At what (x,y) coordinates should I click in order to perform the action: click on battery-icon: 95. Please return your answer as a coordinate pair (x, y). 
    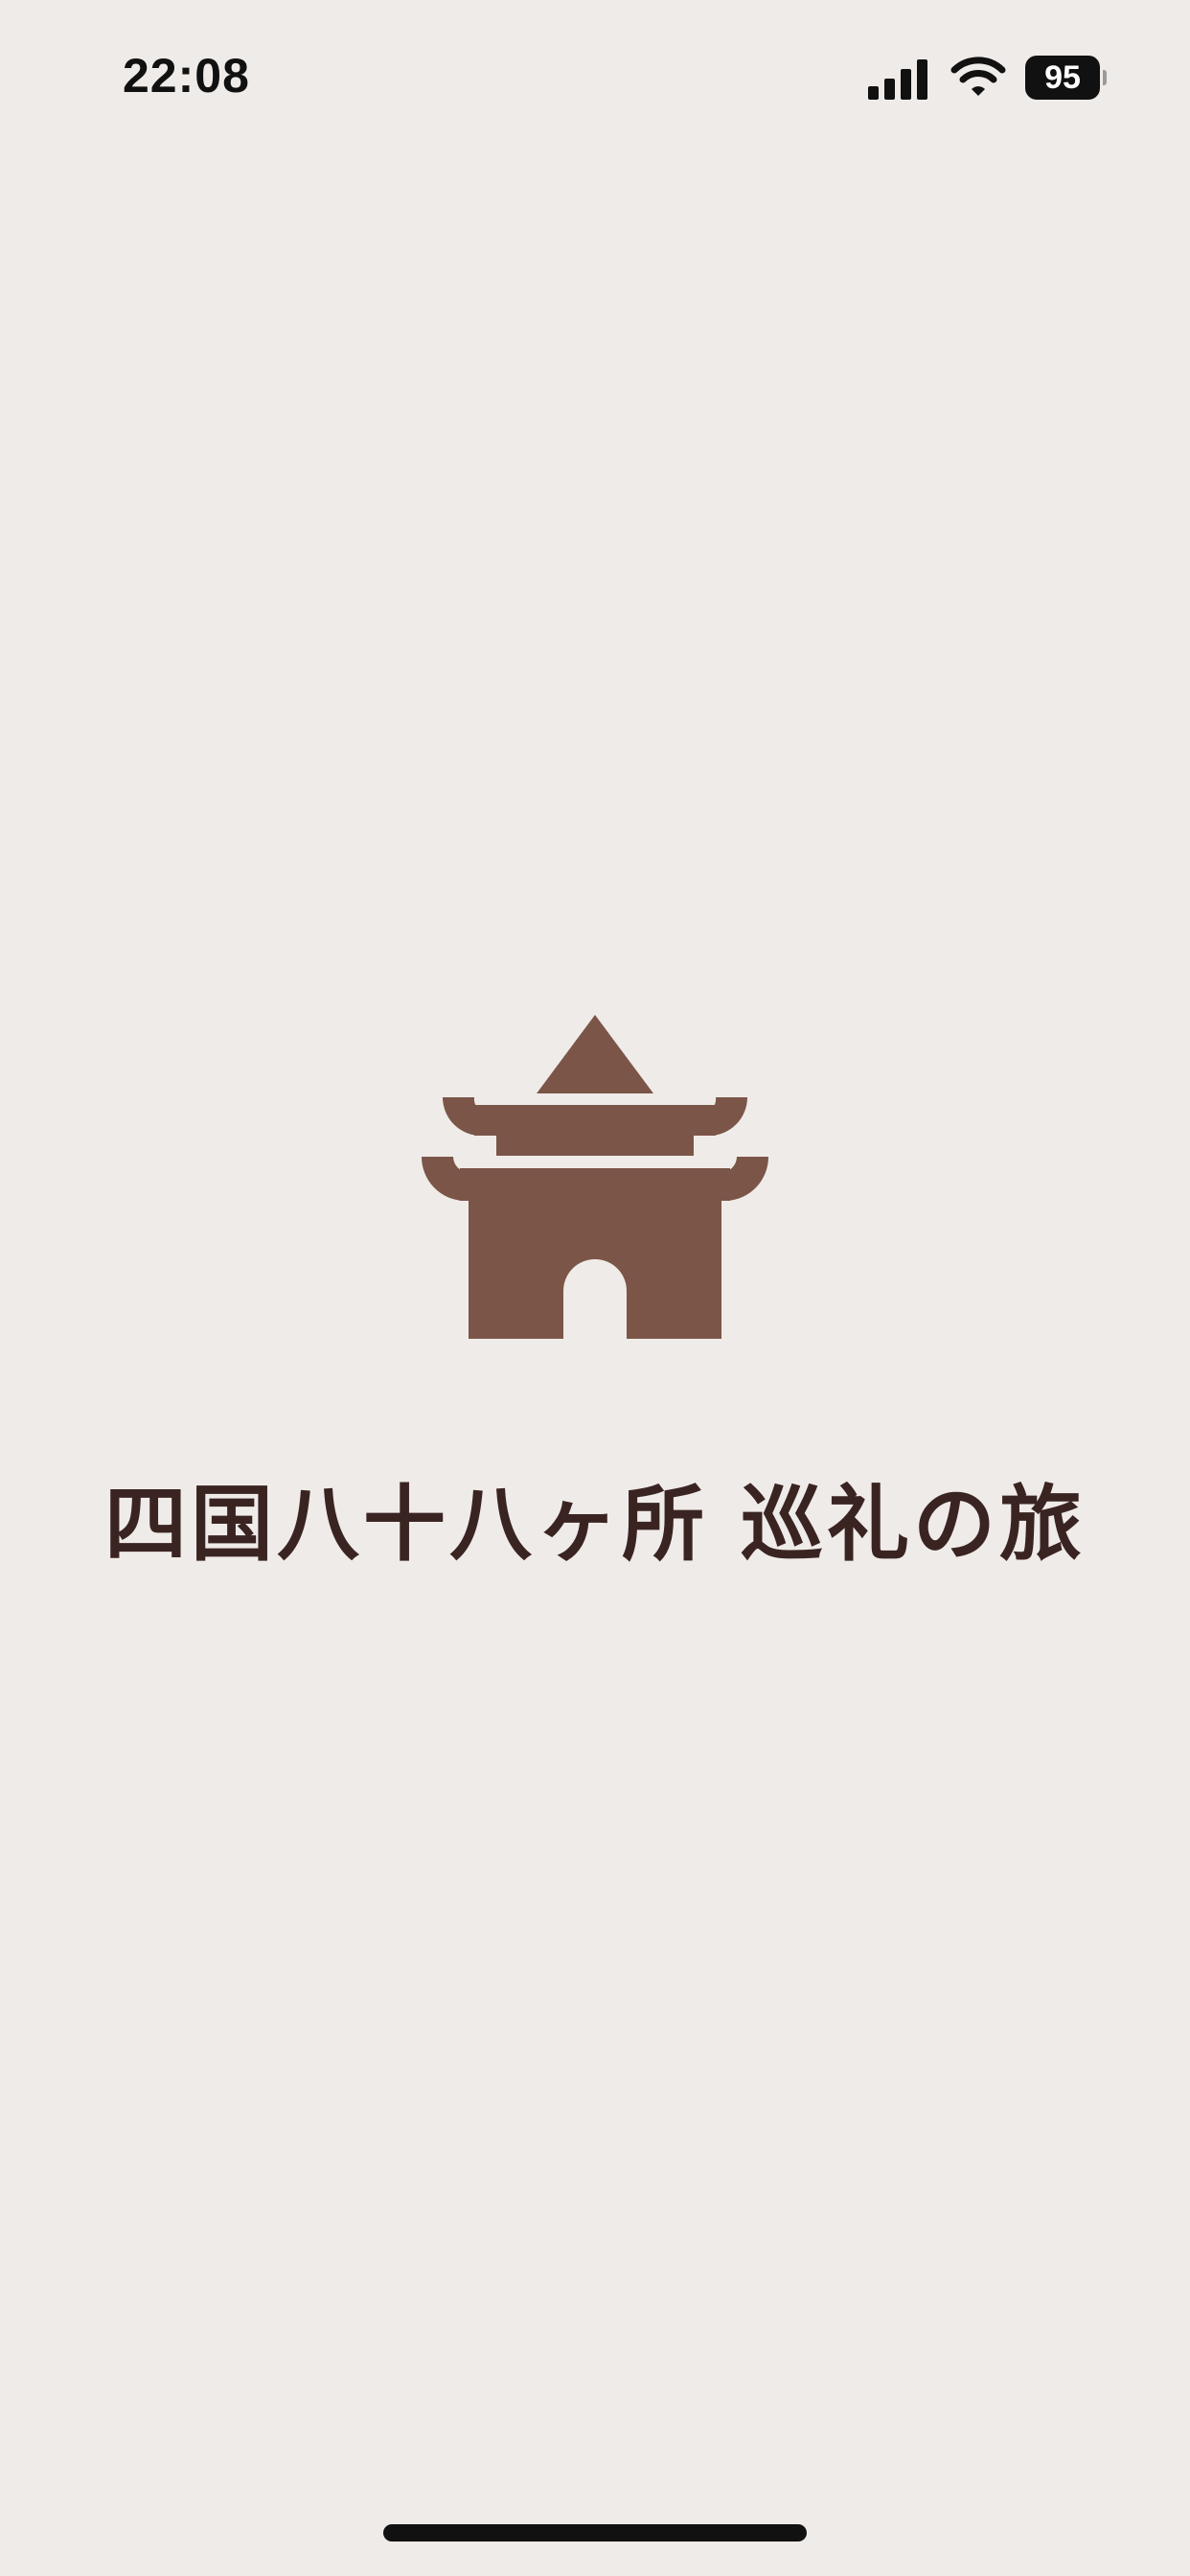
    Looking at the image, I should click on (1066, 79).